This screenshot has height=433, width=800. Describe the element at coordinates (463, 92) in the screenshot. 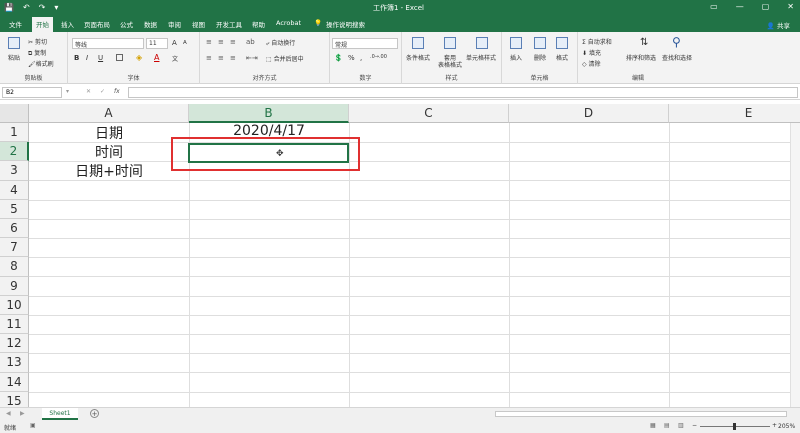

I see `formula-input` at that location.